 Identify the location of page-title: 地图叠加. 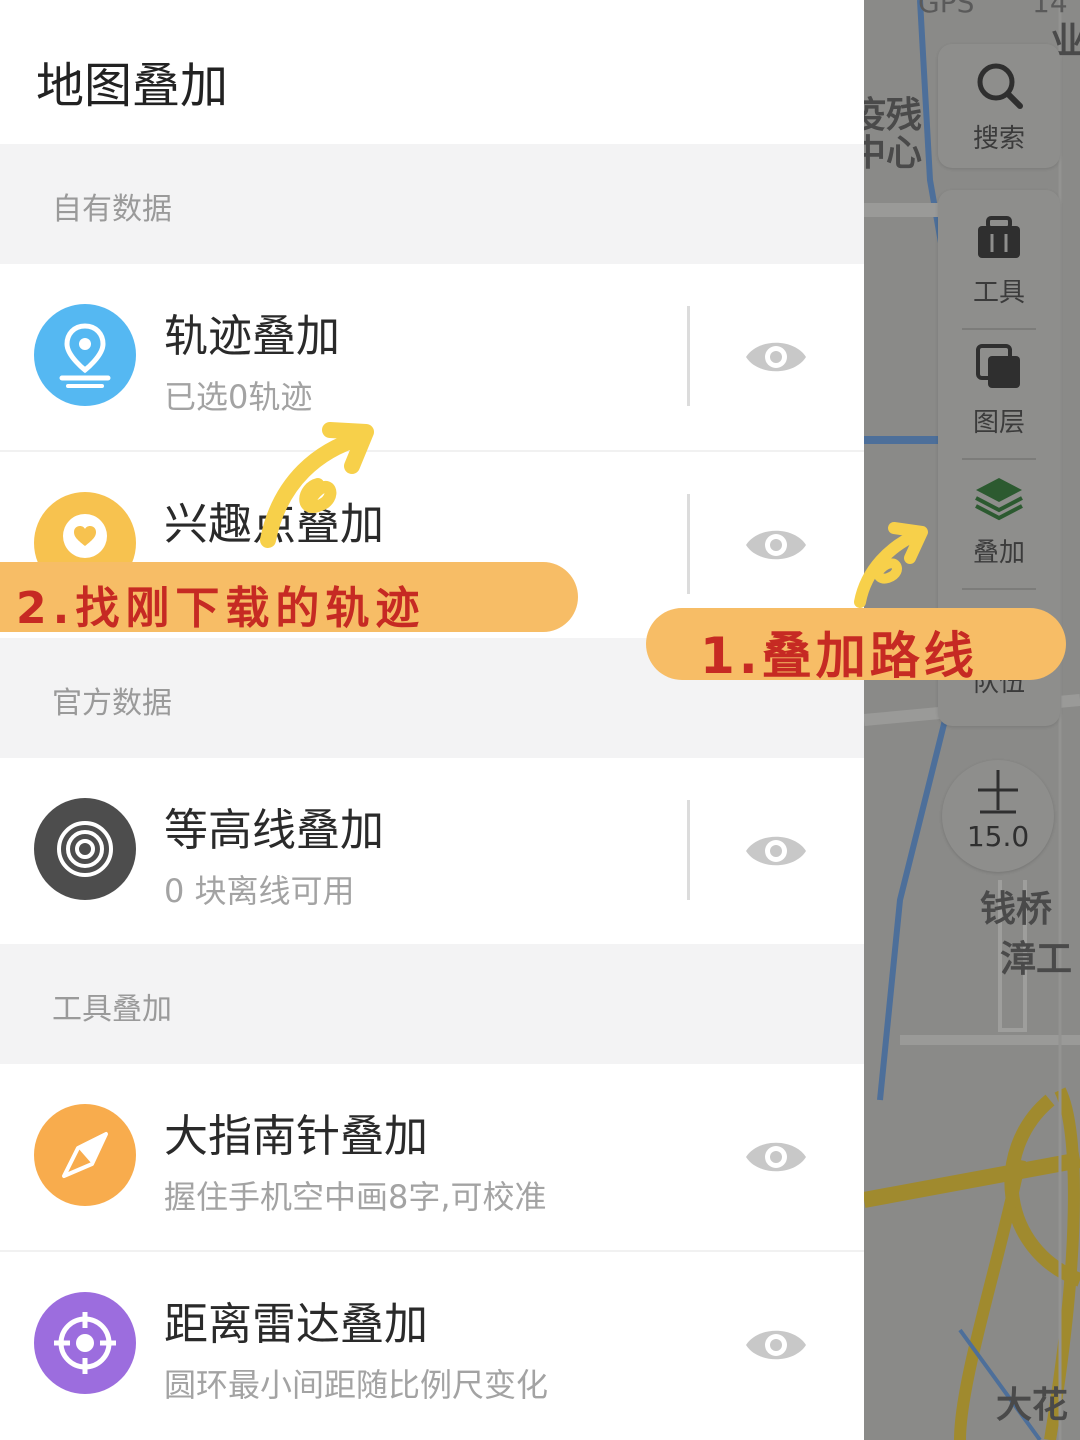
(132, 86).